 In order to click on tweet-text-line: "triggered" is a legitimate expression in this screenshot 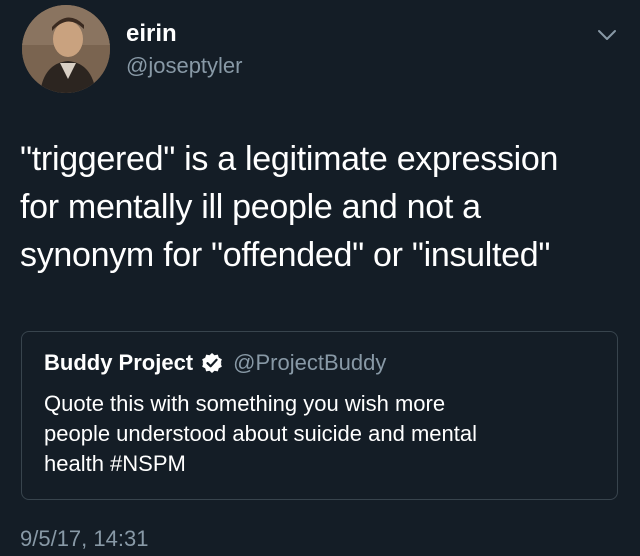, I will do `click(289, 159)`.